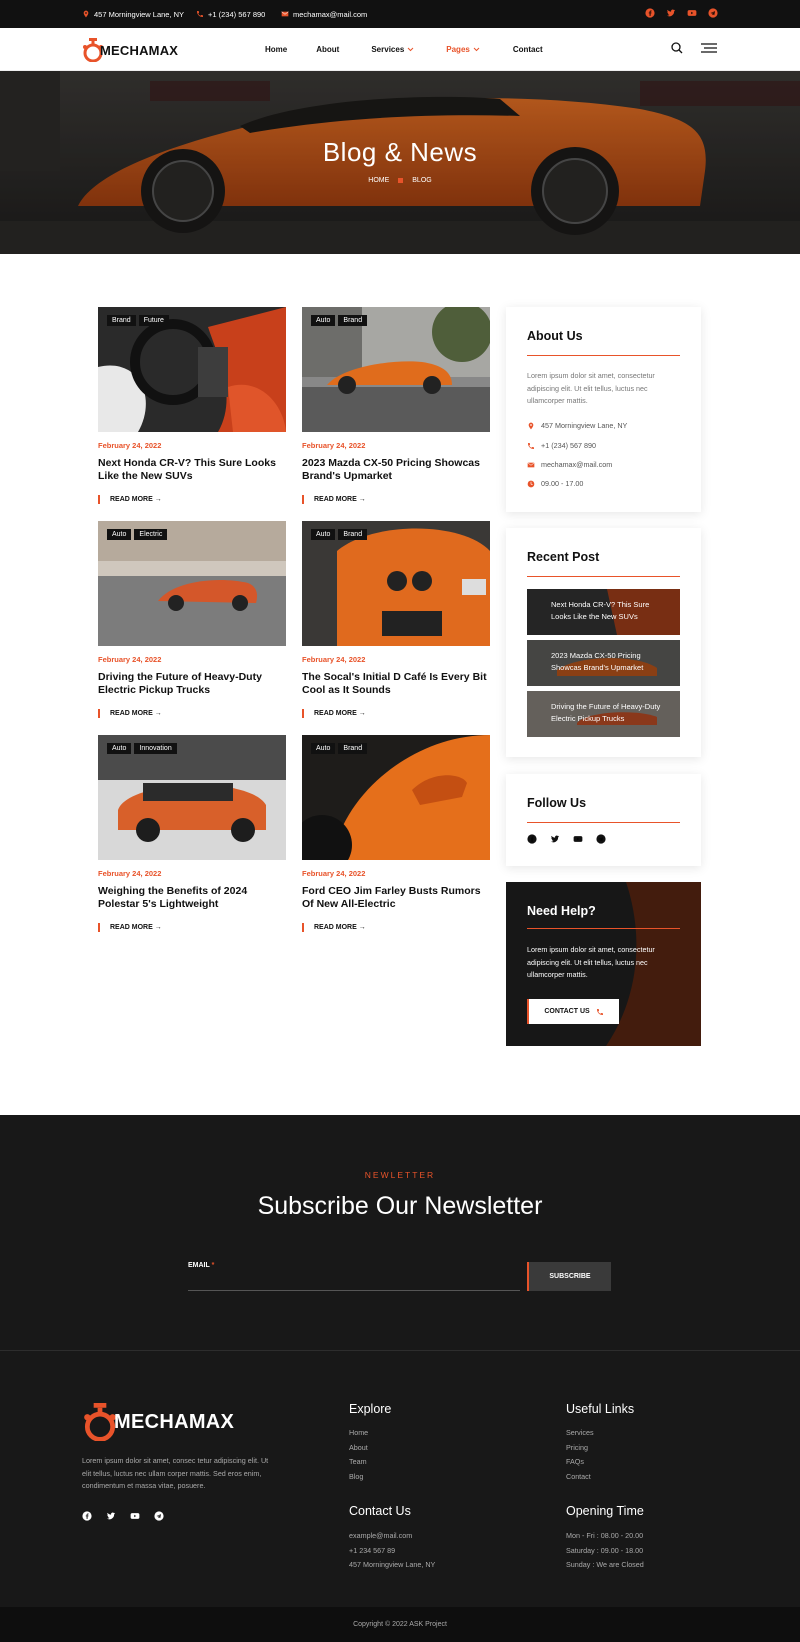 This screenshot has width=800, height=1642. I want to click on subscribe-label: SUBSCRIBE, so click(570, 1276).